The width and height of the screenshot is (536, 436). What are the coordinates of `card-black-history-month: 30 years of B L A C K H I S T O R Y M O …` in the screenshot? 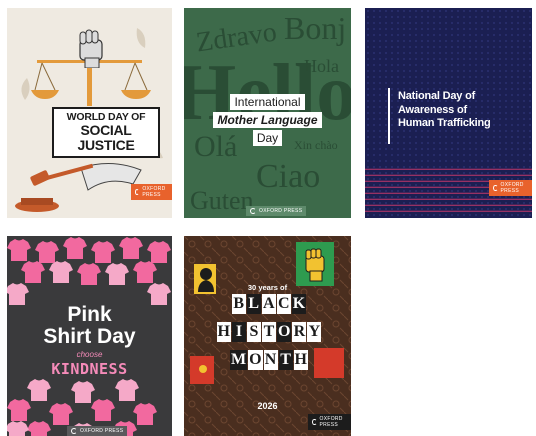 It's located at (267, 336).